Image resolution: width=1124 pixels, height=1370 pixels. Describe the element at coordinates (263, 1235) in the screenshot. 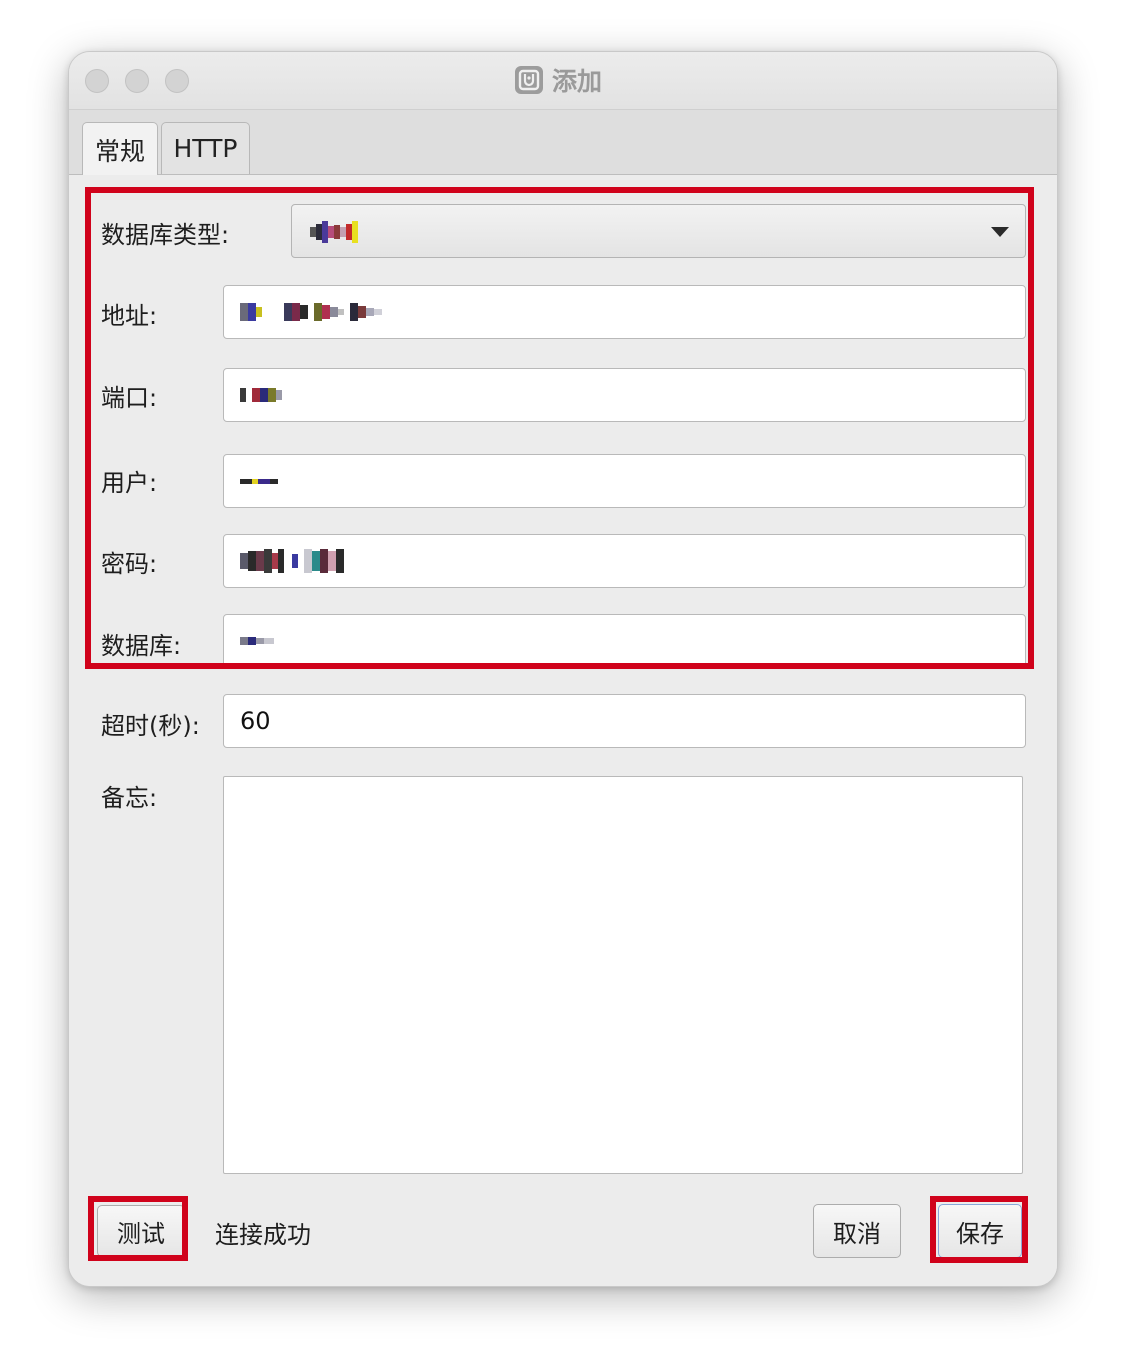

I see `connection-status-text: 连接成功` at that location.